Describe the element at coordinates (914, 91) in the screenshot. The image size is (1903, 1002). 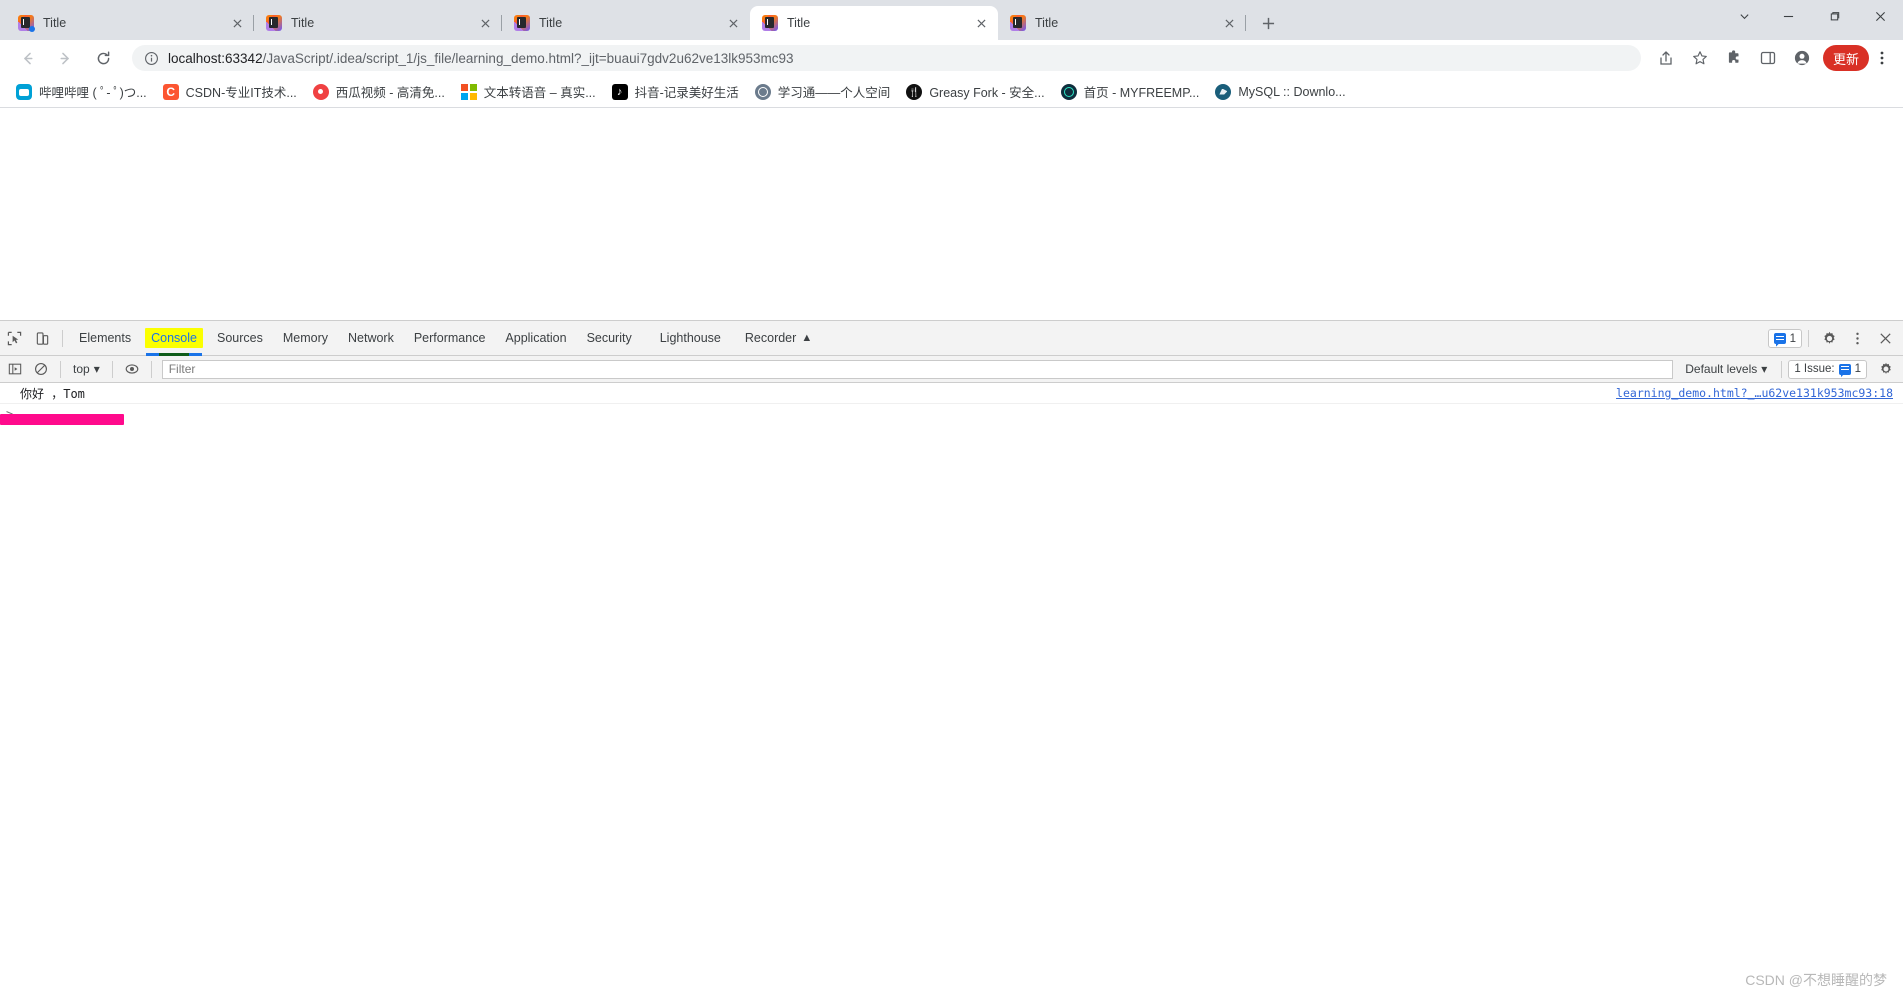
I see `greasyfork-icon: 🍴` at that location.